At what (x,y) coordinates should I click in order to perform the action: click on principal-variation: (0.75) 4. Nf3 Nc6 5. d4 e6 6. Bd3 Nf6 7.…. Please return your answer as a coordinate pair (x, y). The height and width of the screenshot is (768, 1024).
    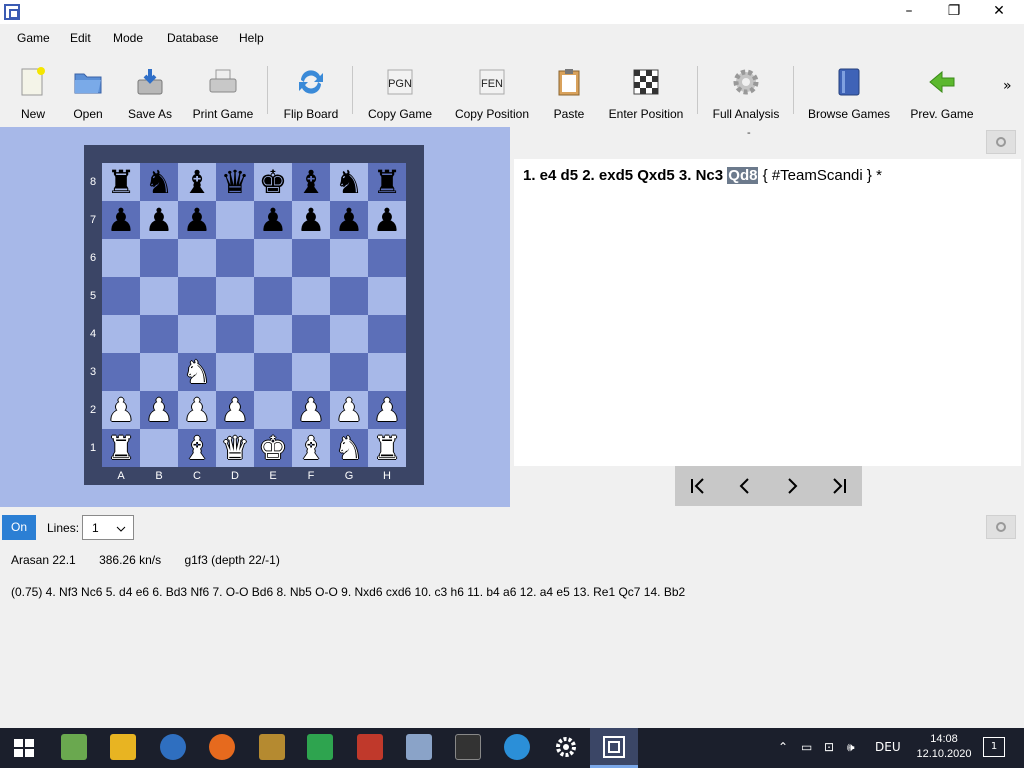
    Looking at the image, I should click on (348, 592).